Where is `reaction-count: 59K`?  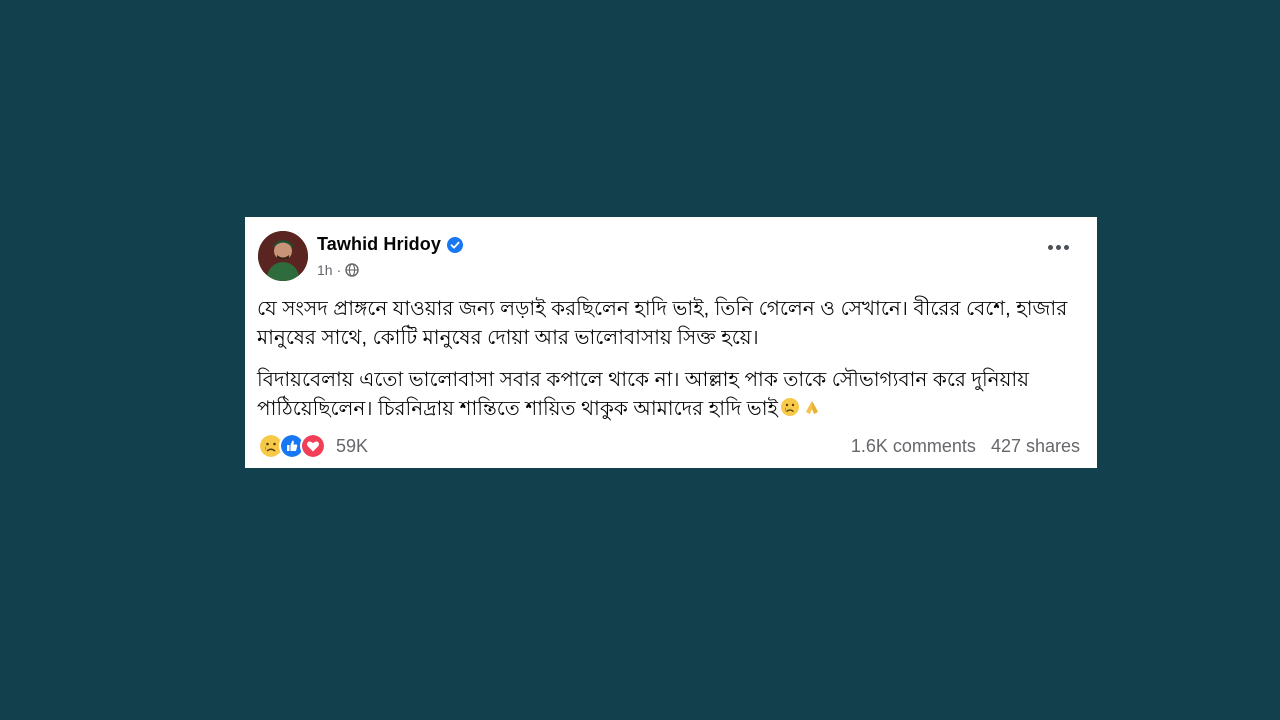 reaction-count: 59K is located at coordinates (352, 445).